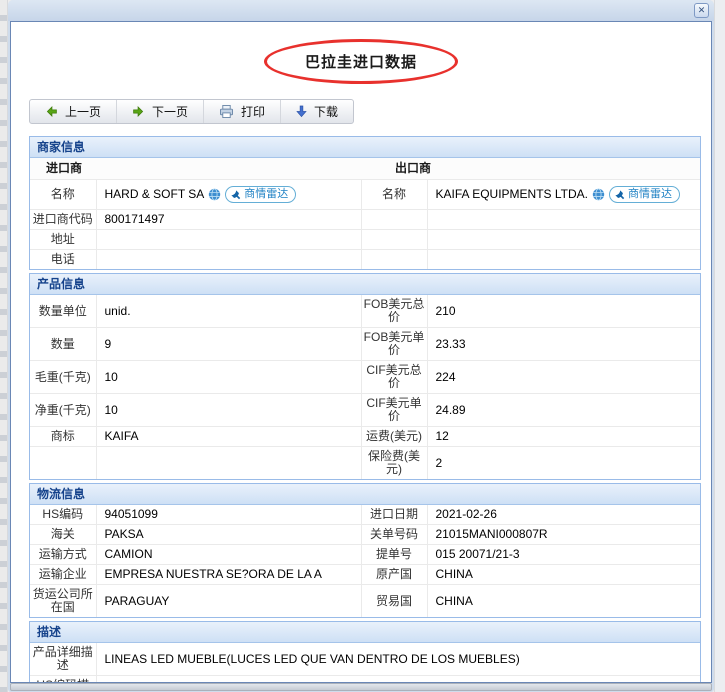 This screenshot has height=692, width=725. What do you see at coordinates (563, 377) in the screenshot?
I see `field-value: 224` at bounding box center [563, 377].